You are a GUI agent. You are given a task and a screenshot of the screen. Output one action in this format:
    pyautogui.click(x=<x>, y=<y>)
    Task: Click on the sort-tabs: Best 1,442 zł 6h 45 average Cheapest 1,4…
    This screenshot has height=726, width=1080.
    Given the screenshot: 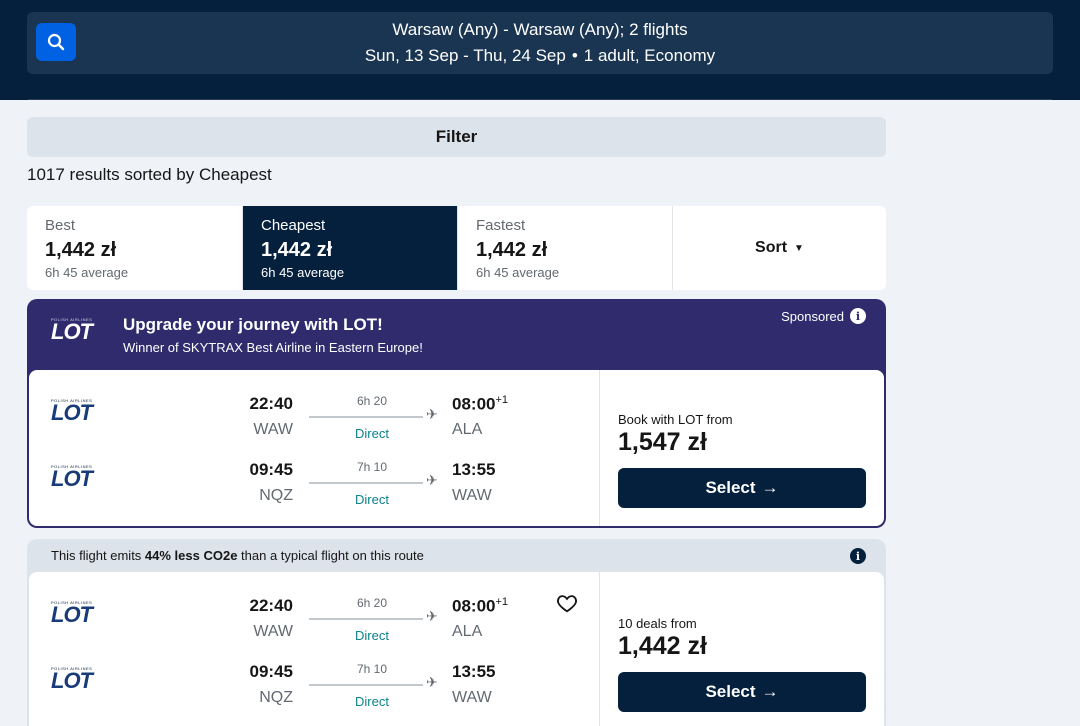 What is the action you would take?
    pyautogui.click(x=456, y=248)
    